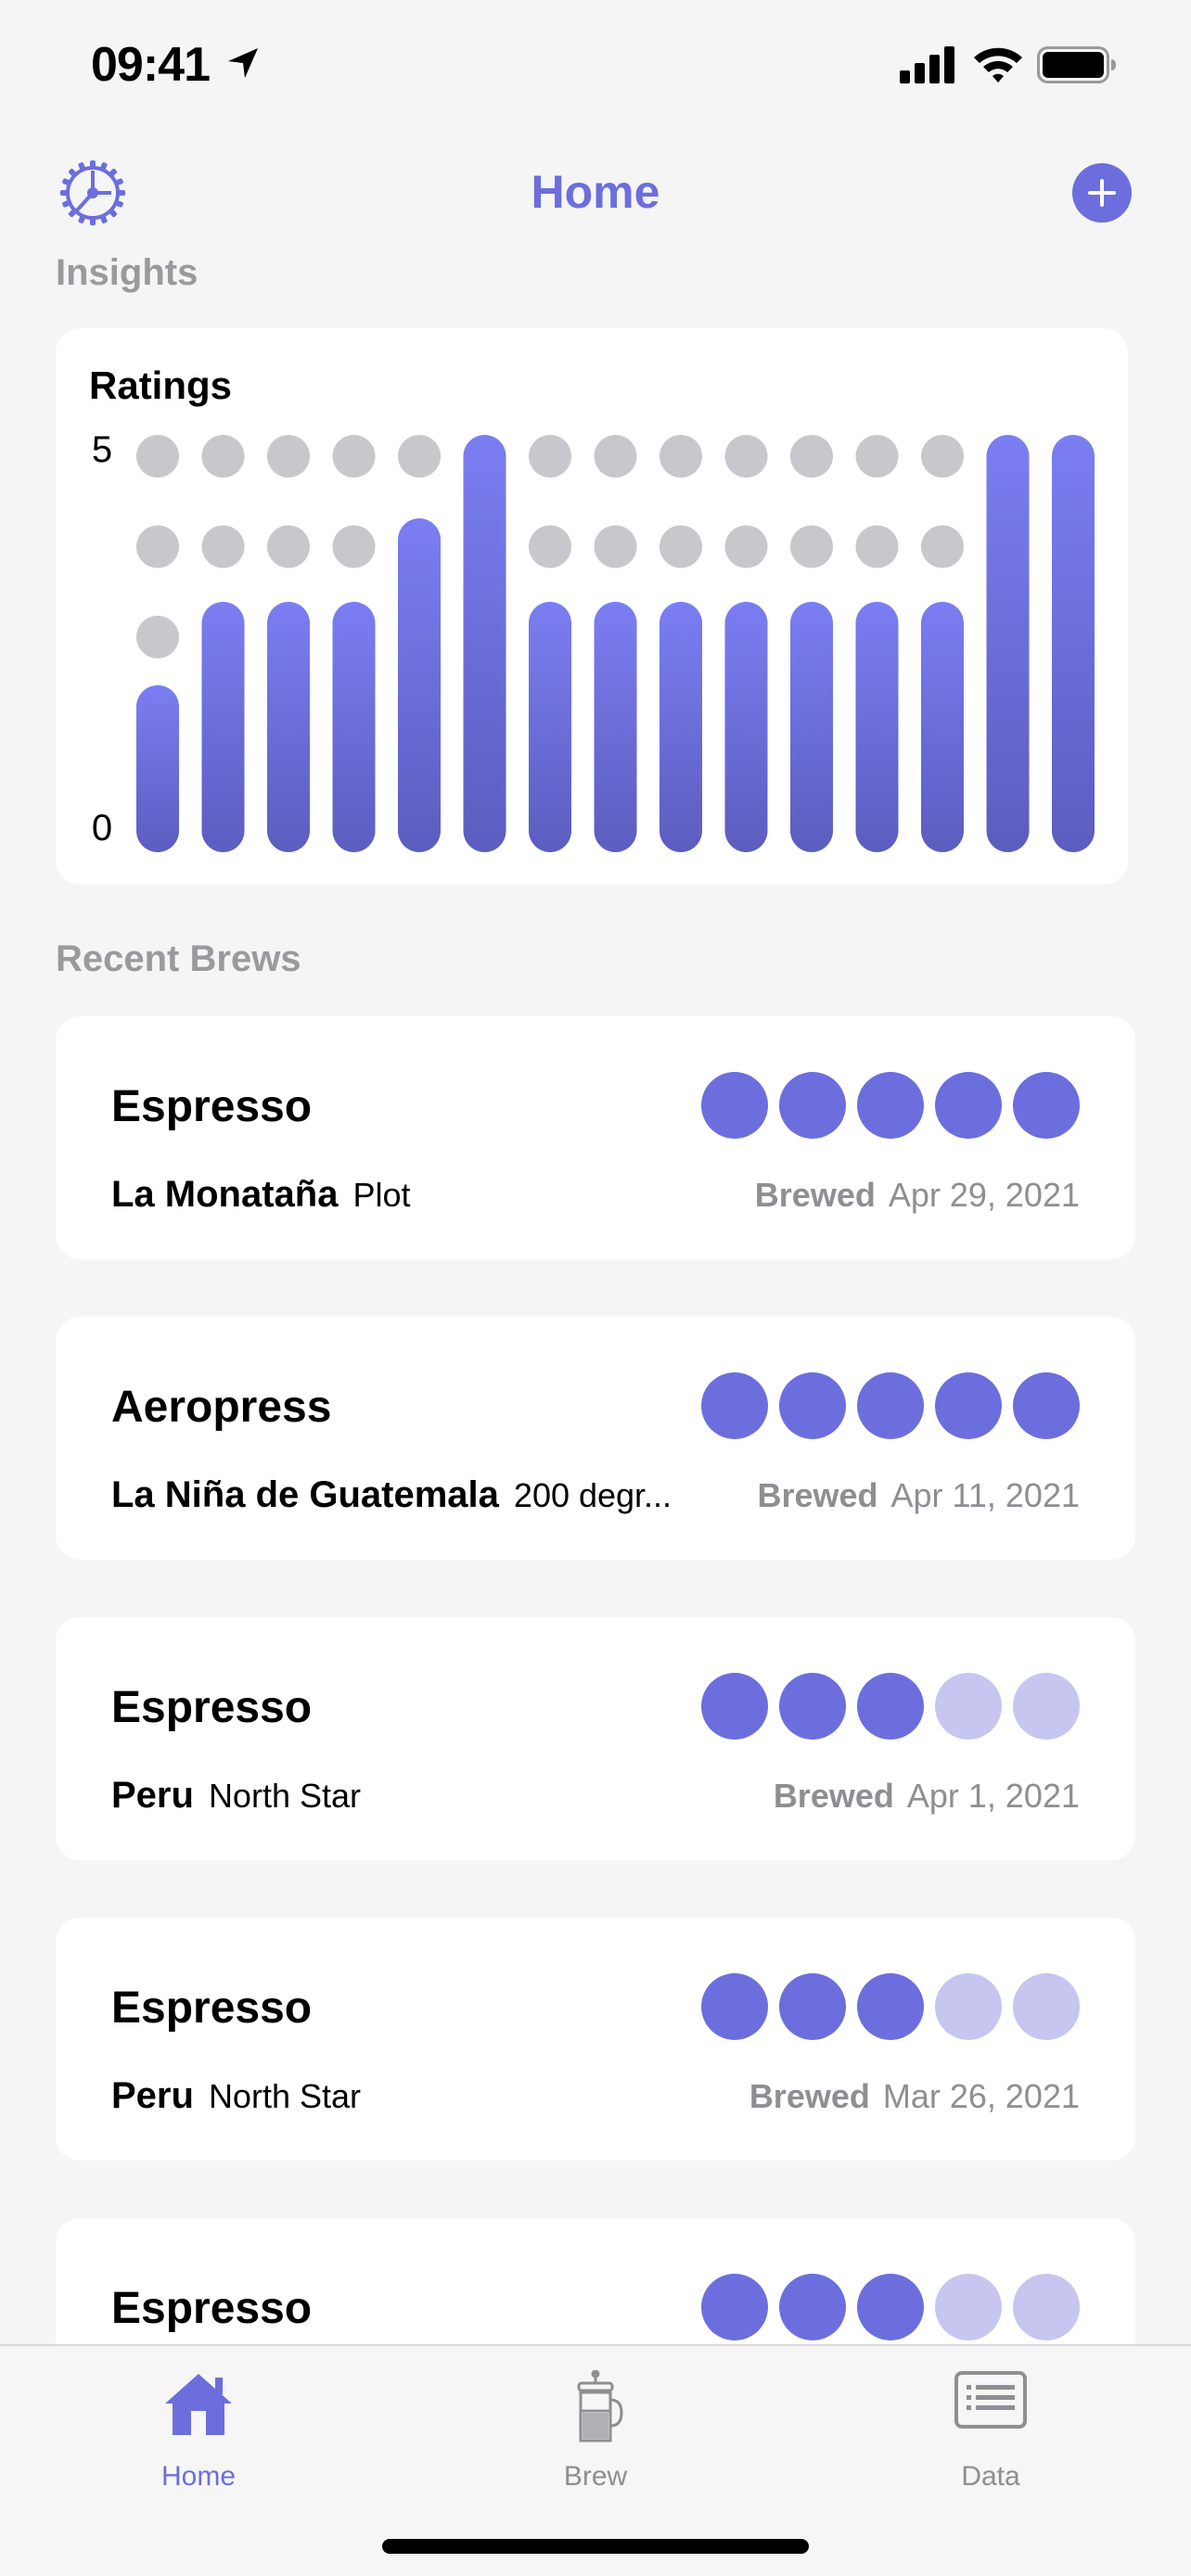  Describe the element at coordinates (102, 828) in the screenshot. I see `y-tick-label-min: 0` at that location.